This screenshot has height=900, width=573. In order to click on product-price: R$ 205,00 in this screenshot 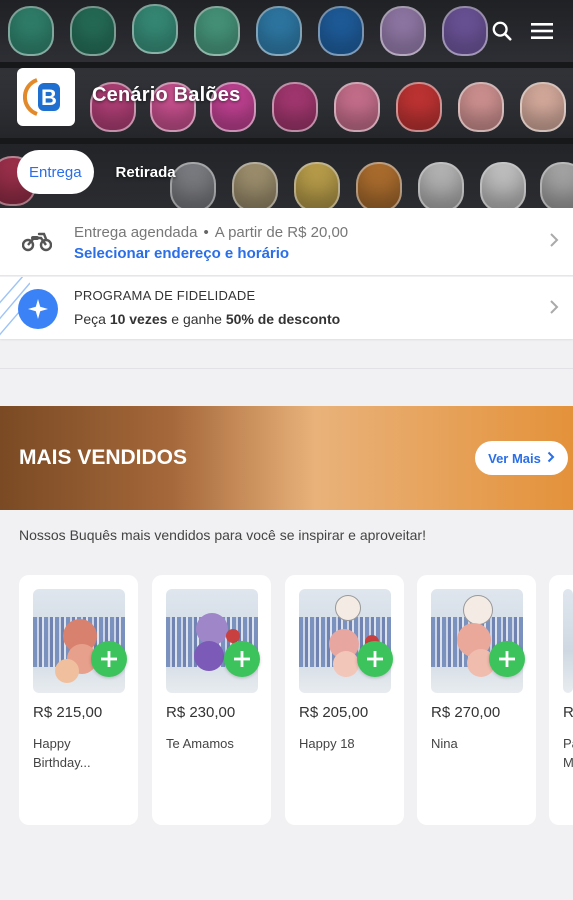, I will do `click(334, 712)`.